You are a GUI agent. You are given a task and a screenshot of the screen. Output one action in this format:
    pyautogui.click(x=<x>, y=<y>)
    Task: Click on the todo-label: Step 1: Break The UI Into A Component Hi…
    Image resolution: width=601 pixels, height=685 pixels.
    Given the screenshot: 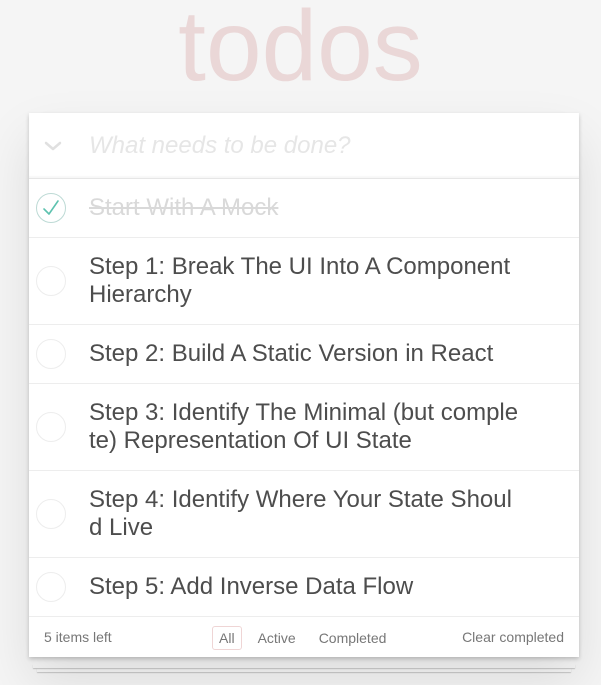 What is the action you would take?
    pyautogui.click(x=304, y=281)
    